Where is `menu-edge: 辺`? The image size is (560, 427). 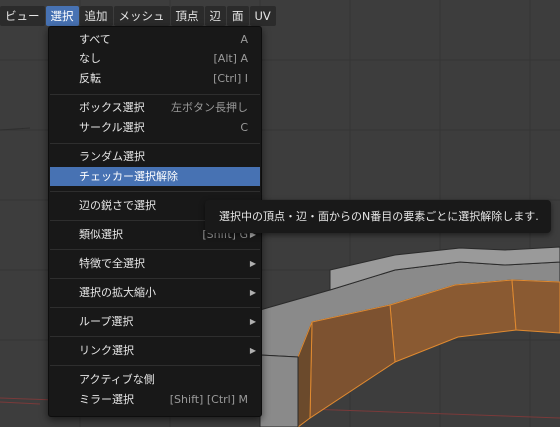 menu-edge: 辺 is located at coordinates (215, 16).